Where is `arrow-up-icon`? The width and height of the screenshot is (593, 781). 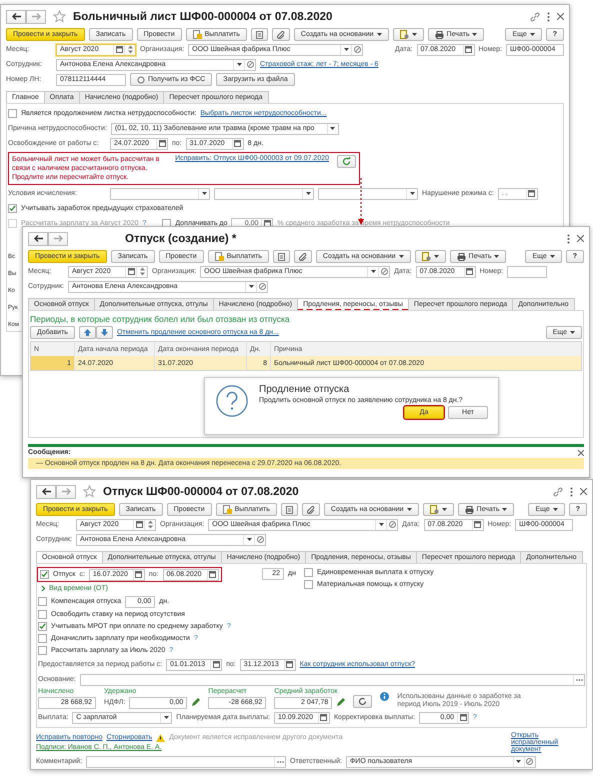 arrow-up-icon is located at coordinates (87, 332).